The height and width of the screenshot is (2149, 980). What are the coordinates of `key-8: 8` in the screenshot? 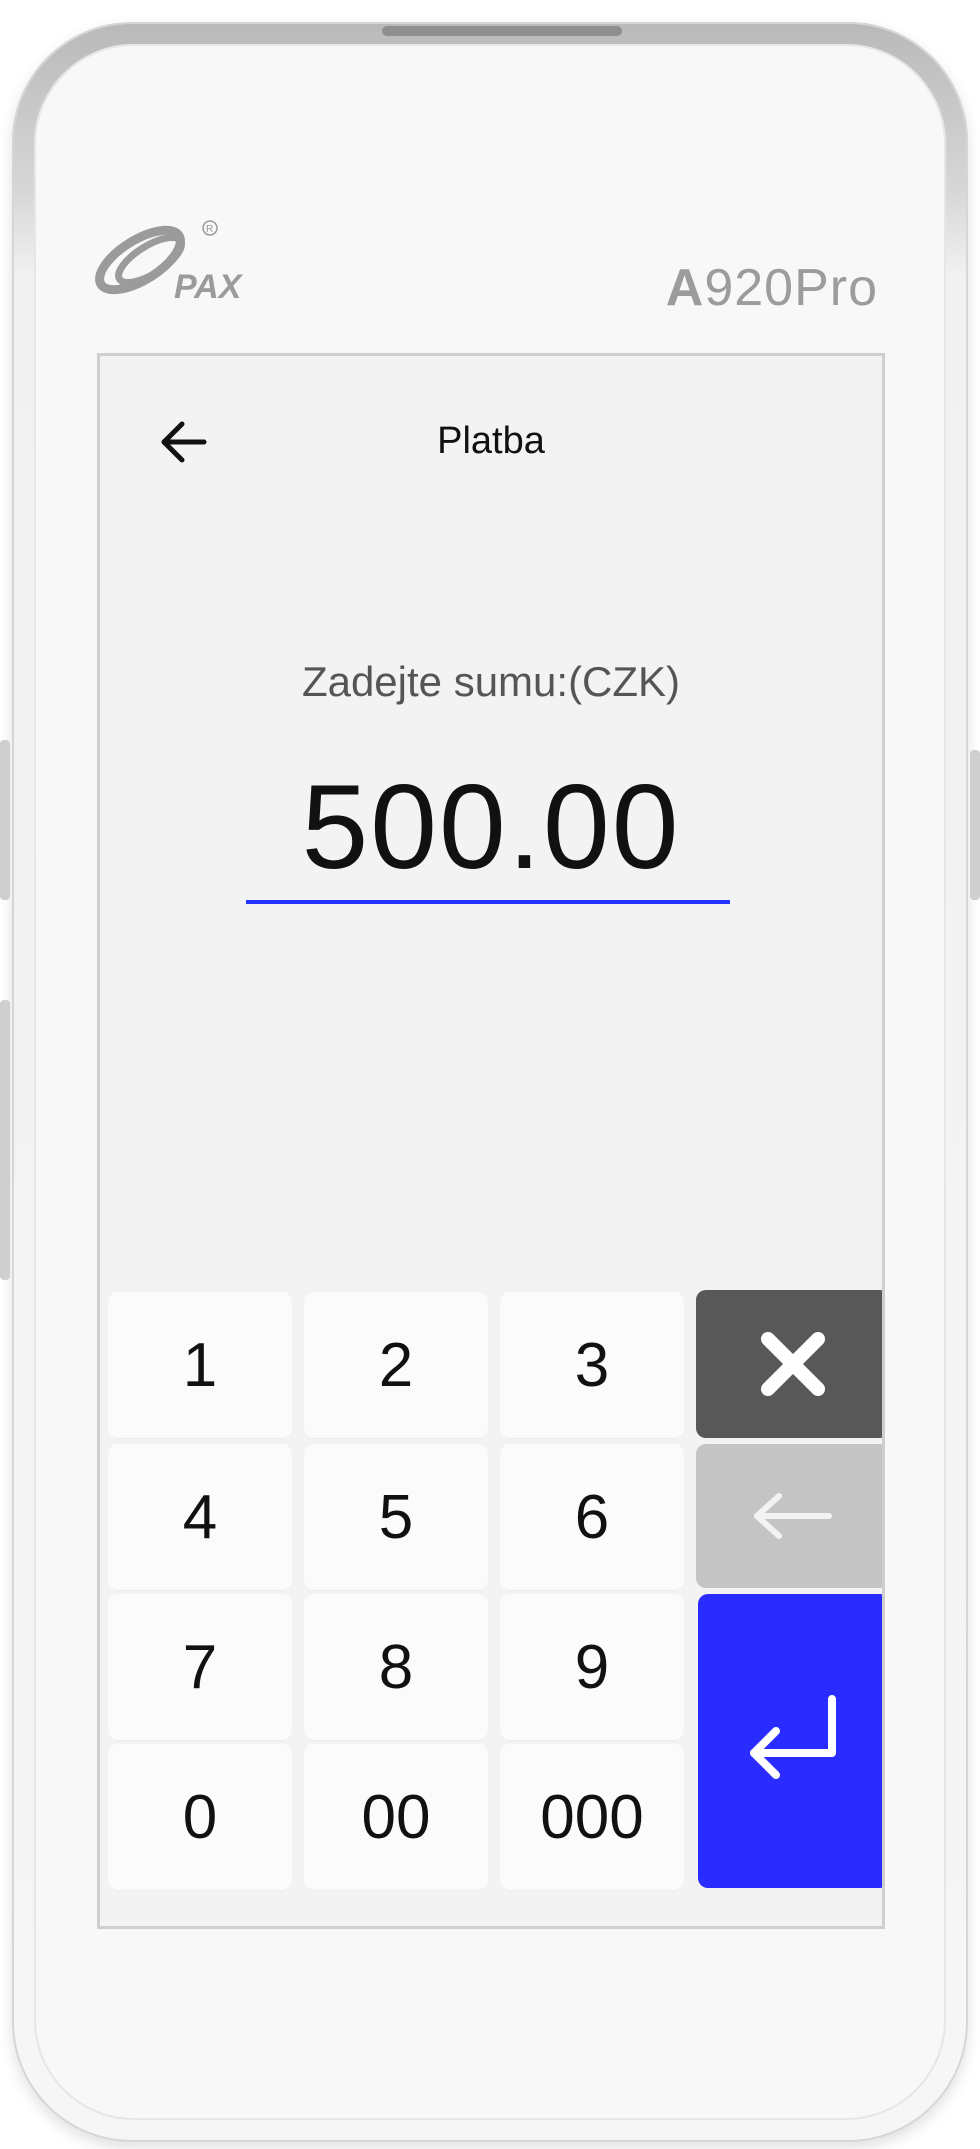 It's located at (396, 1667).